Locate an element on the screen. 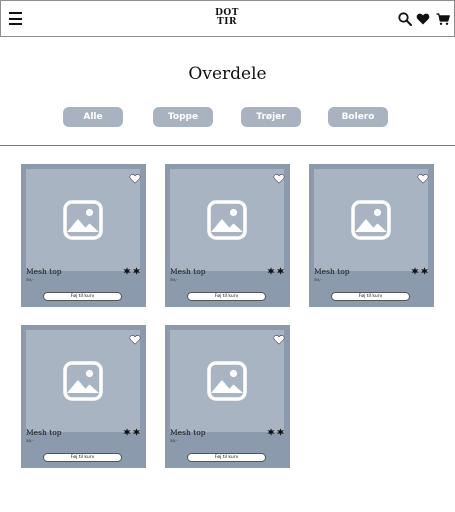 This screenshot has height=512, width=455. heart-icon is located at coordinates (423, 19).